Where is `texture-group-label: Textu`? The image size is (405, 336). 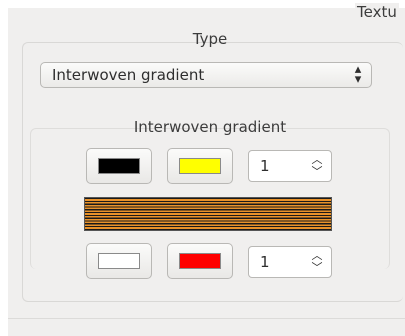 texture-group-label: Textu is located at coordinates (377, 12).